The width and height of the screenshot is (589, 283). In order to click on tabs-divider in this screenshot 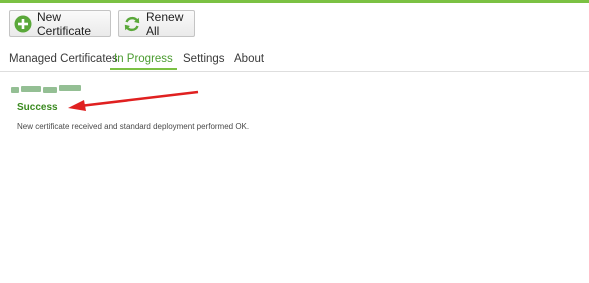, I will do `click(294, 71)`.